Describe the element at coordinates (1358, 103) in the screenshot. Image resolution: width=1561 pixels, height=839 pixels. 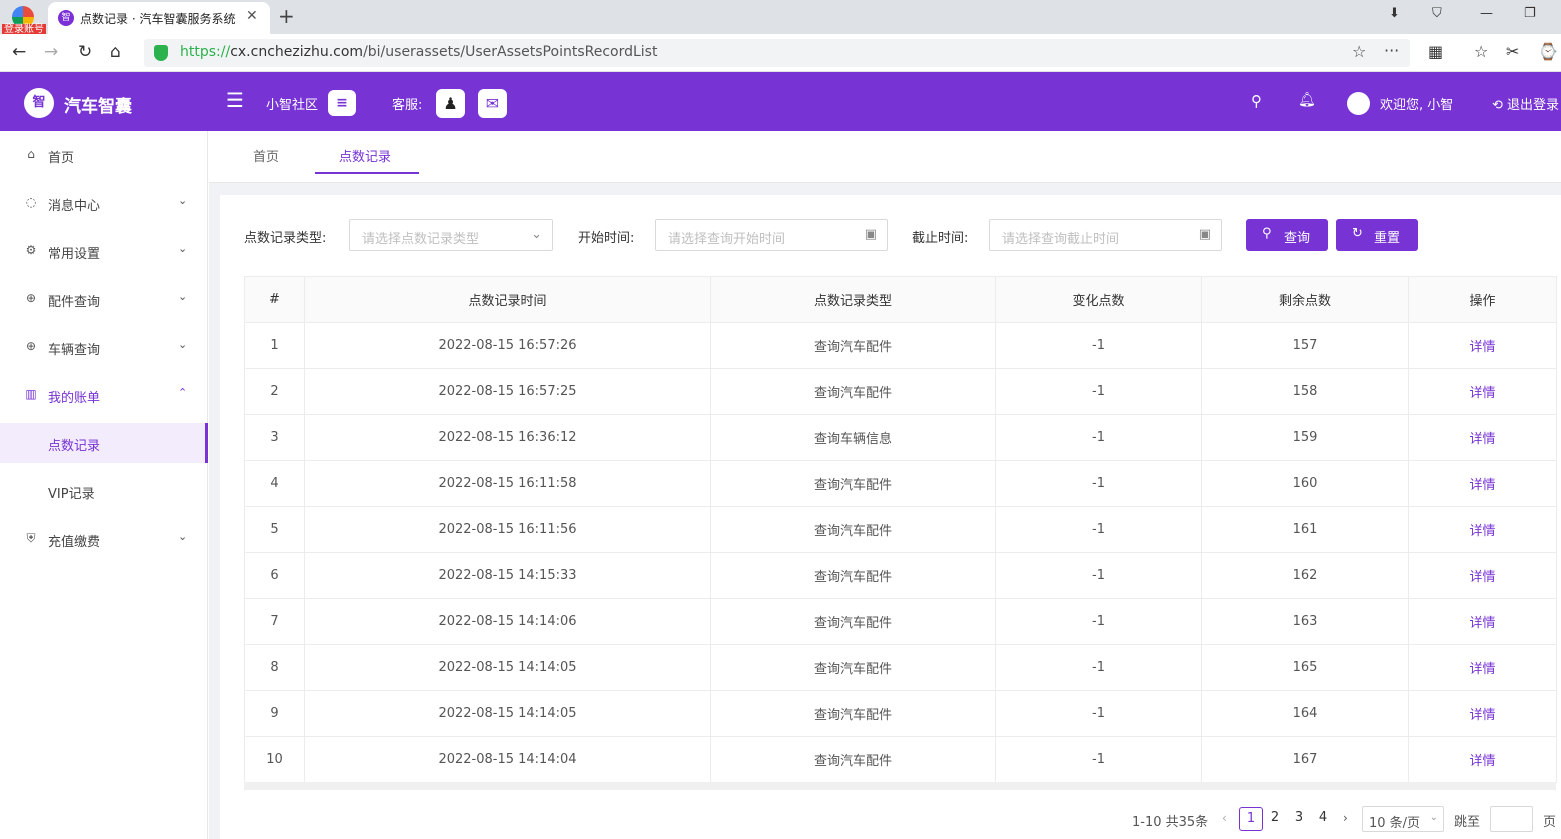
I see `avatar` at that location.